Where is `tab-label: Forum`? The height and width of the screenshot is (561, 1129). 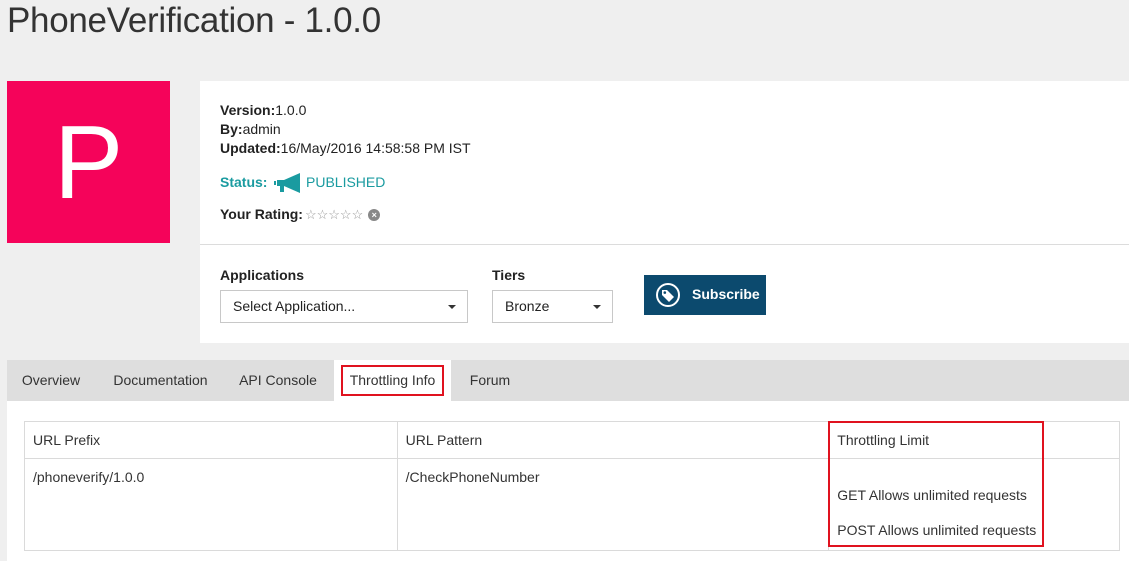 tab-label: Forum is located at coordinates (490, 380).